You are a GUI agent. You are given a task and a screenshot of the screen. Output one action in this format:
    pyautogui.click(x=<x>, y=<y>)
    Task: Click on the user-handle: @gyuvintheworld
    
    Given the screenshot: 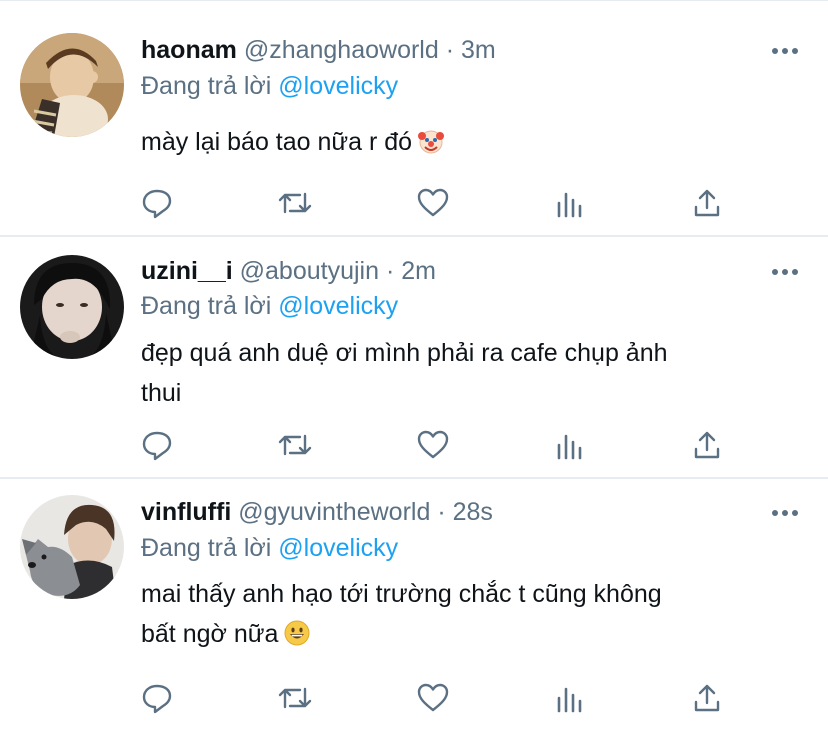 What is the action you would take?
    pyautogui.click(x=334, y=512)
    